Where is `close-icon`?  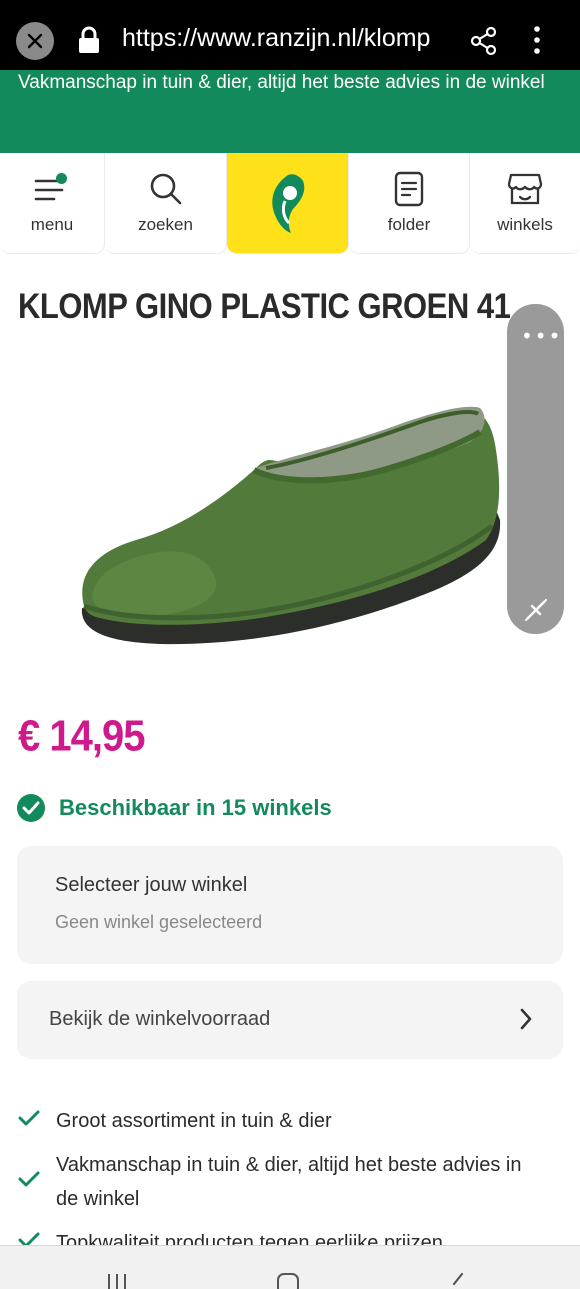
close-icon is located at coordinates (35, 41).